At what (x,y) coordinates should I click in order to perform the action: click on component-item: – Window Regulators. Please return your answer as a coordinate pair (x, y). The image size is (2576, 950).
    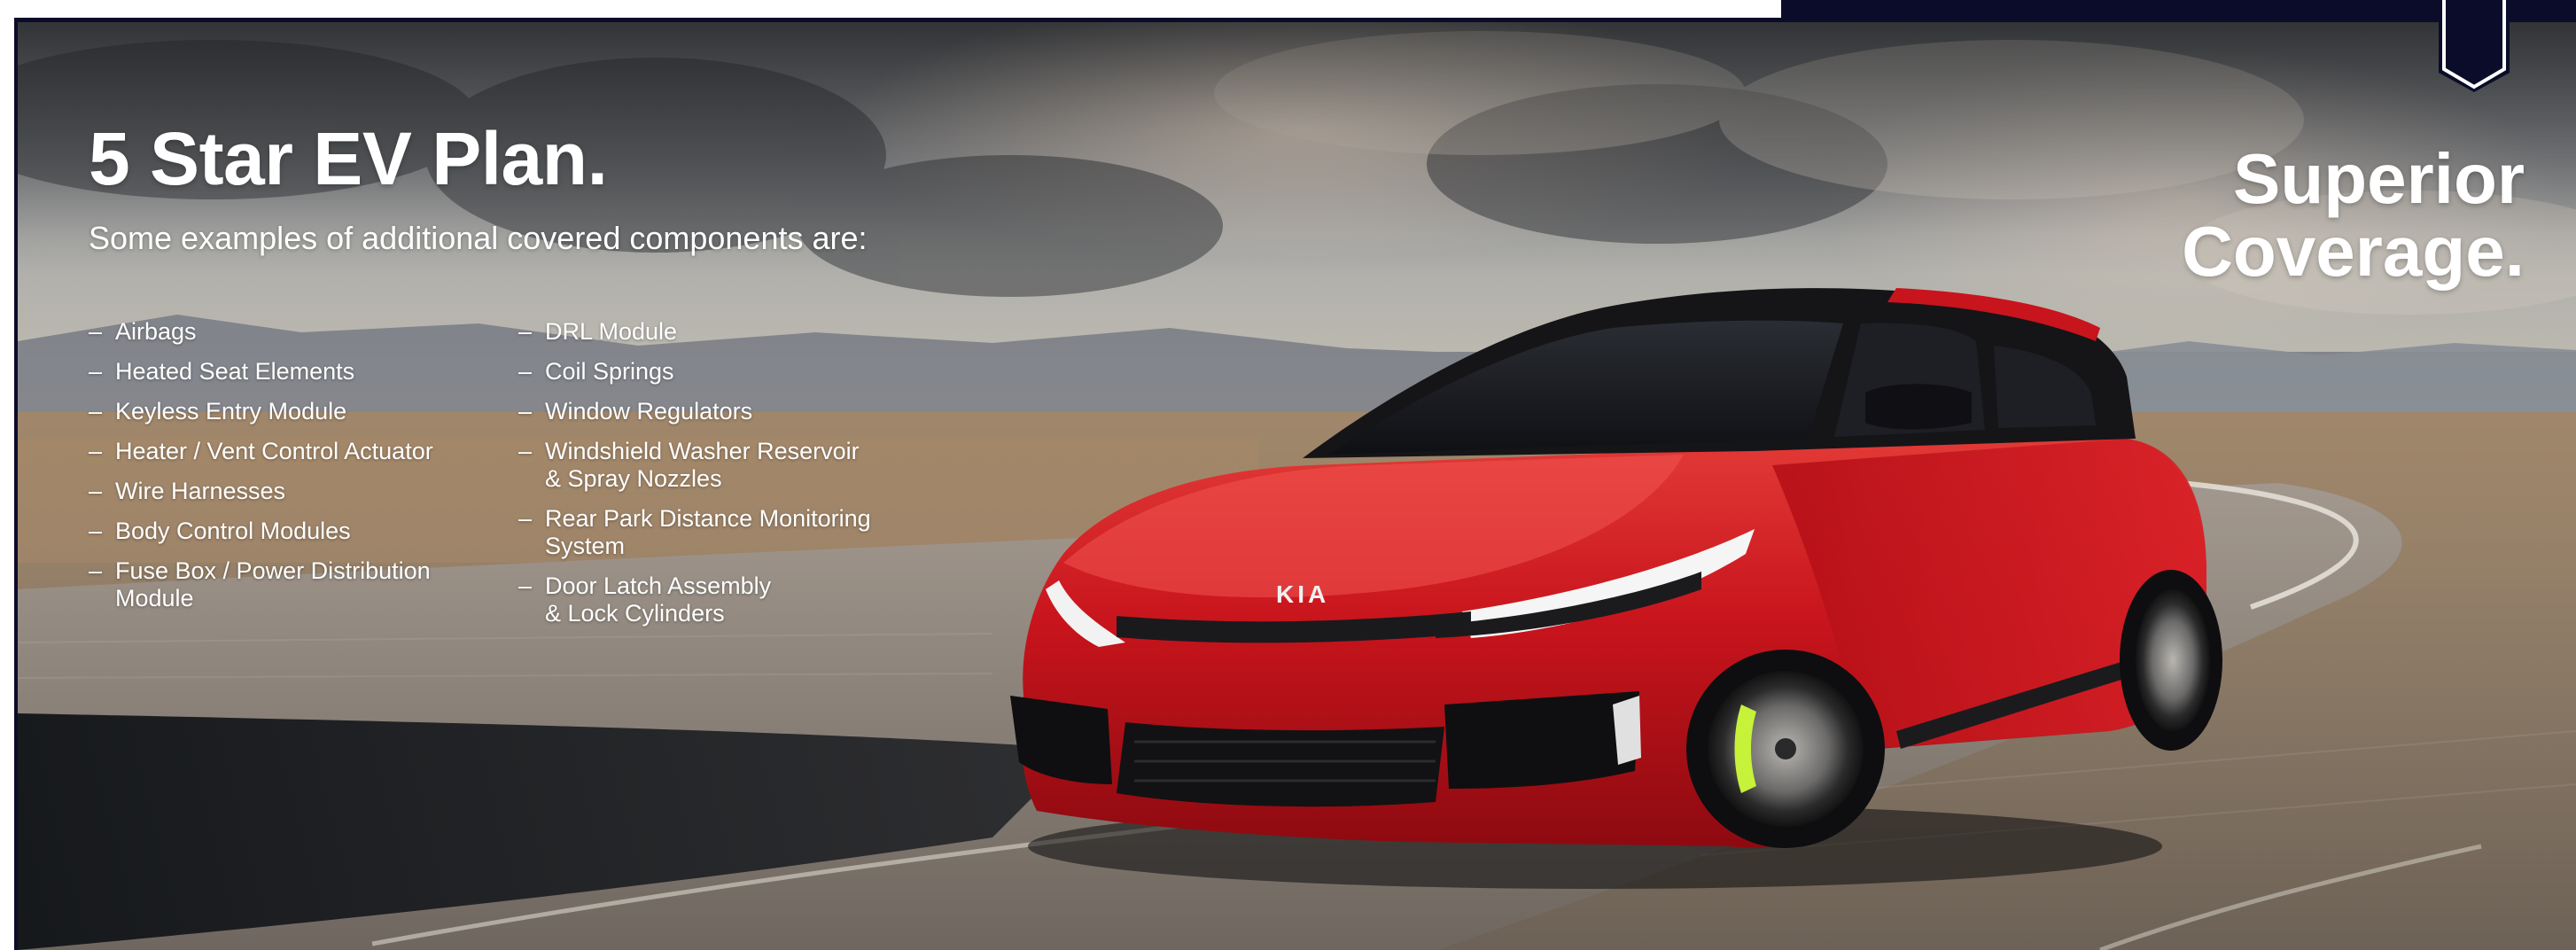
    Looking at the image, I should click on (740, 411).